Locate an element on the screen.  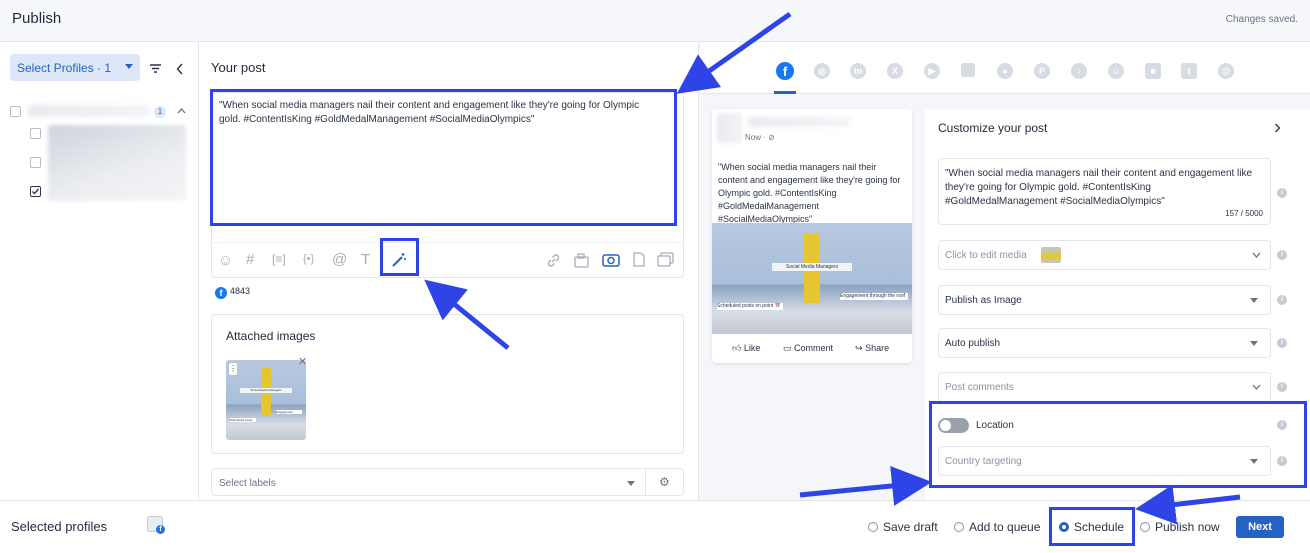
arrow-to-schedule is located at coordinates (1188, 504).